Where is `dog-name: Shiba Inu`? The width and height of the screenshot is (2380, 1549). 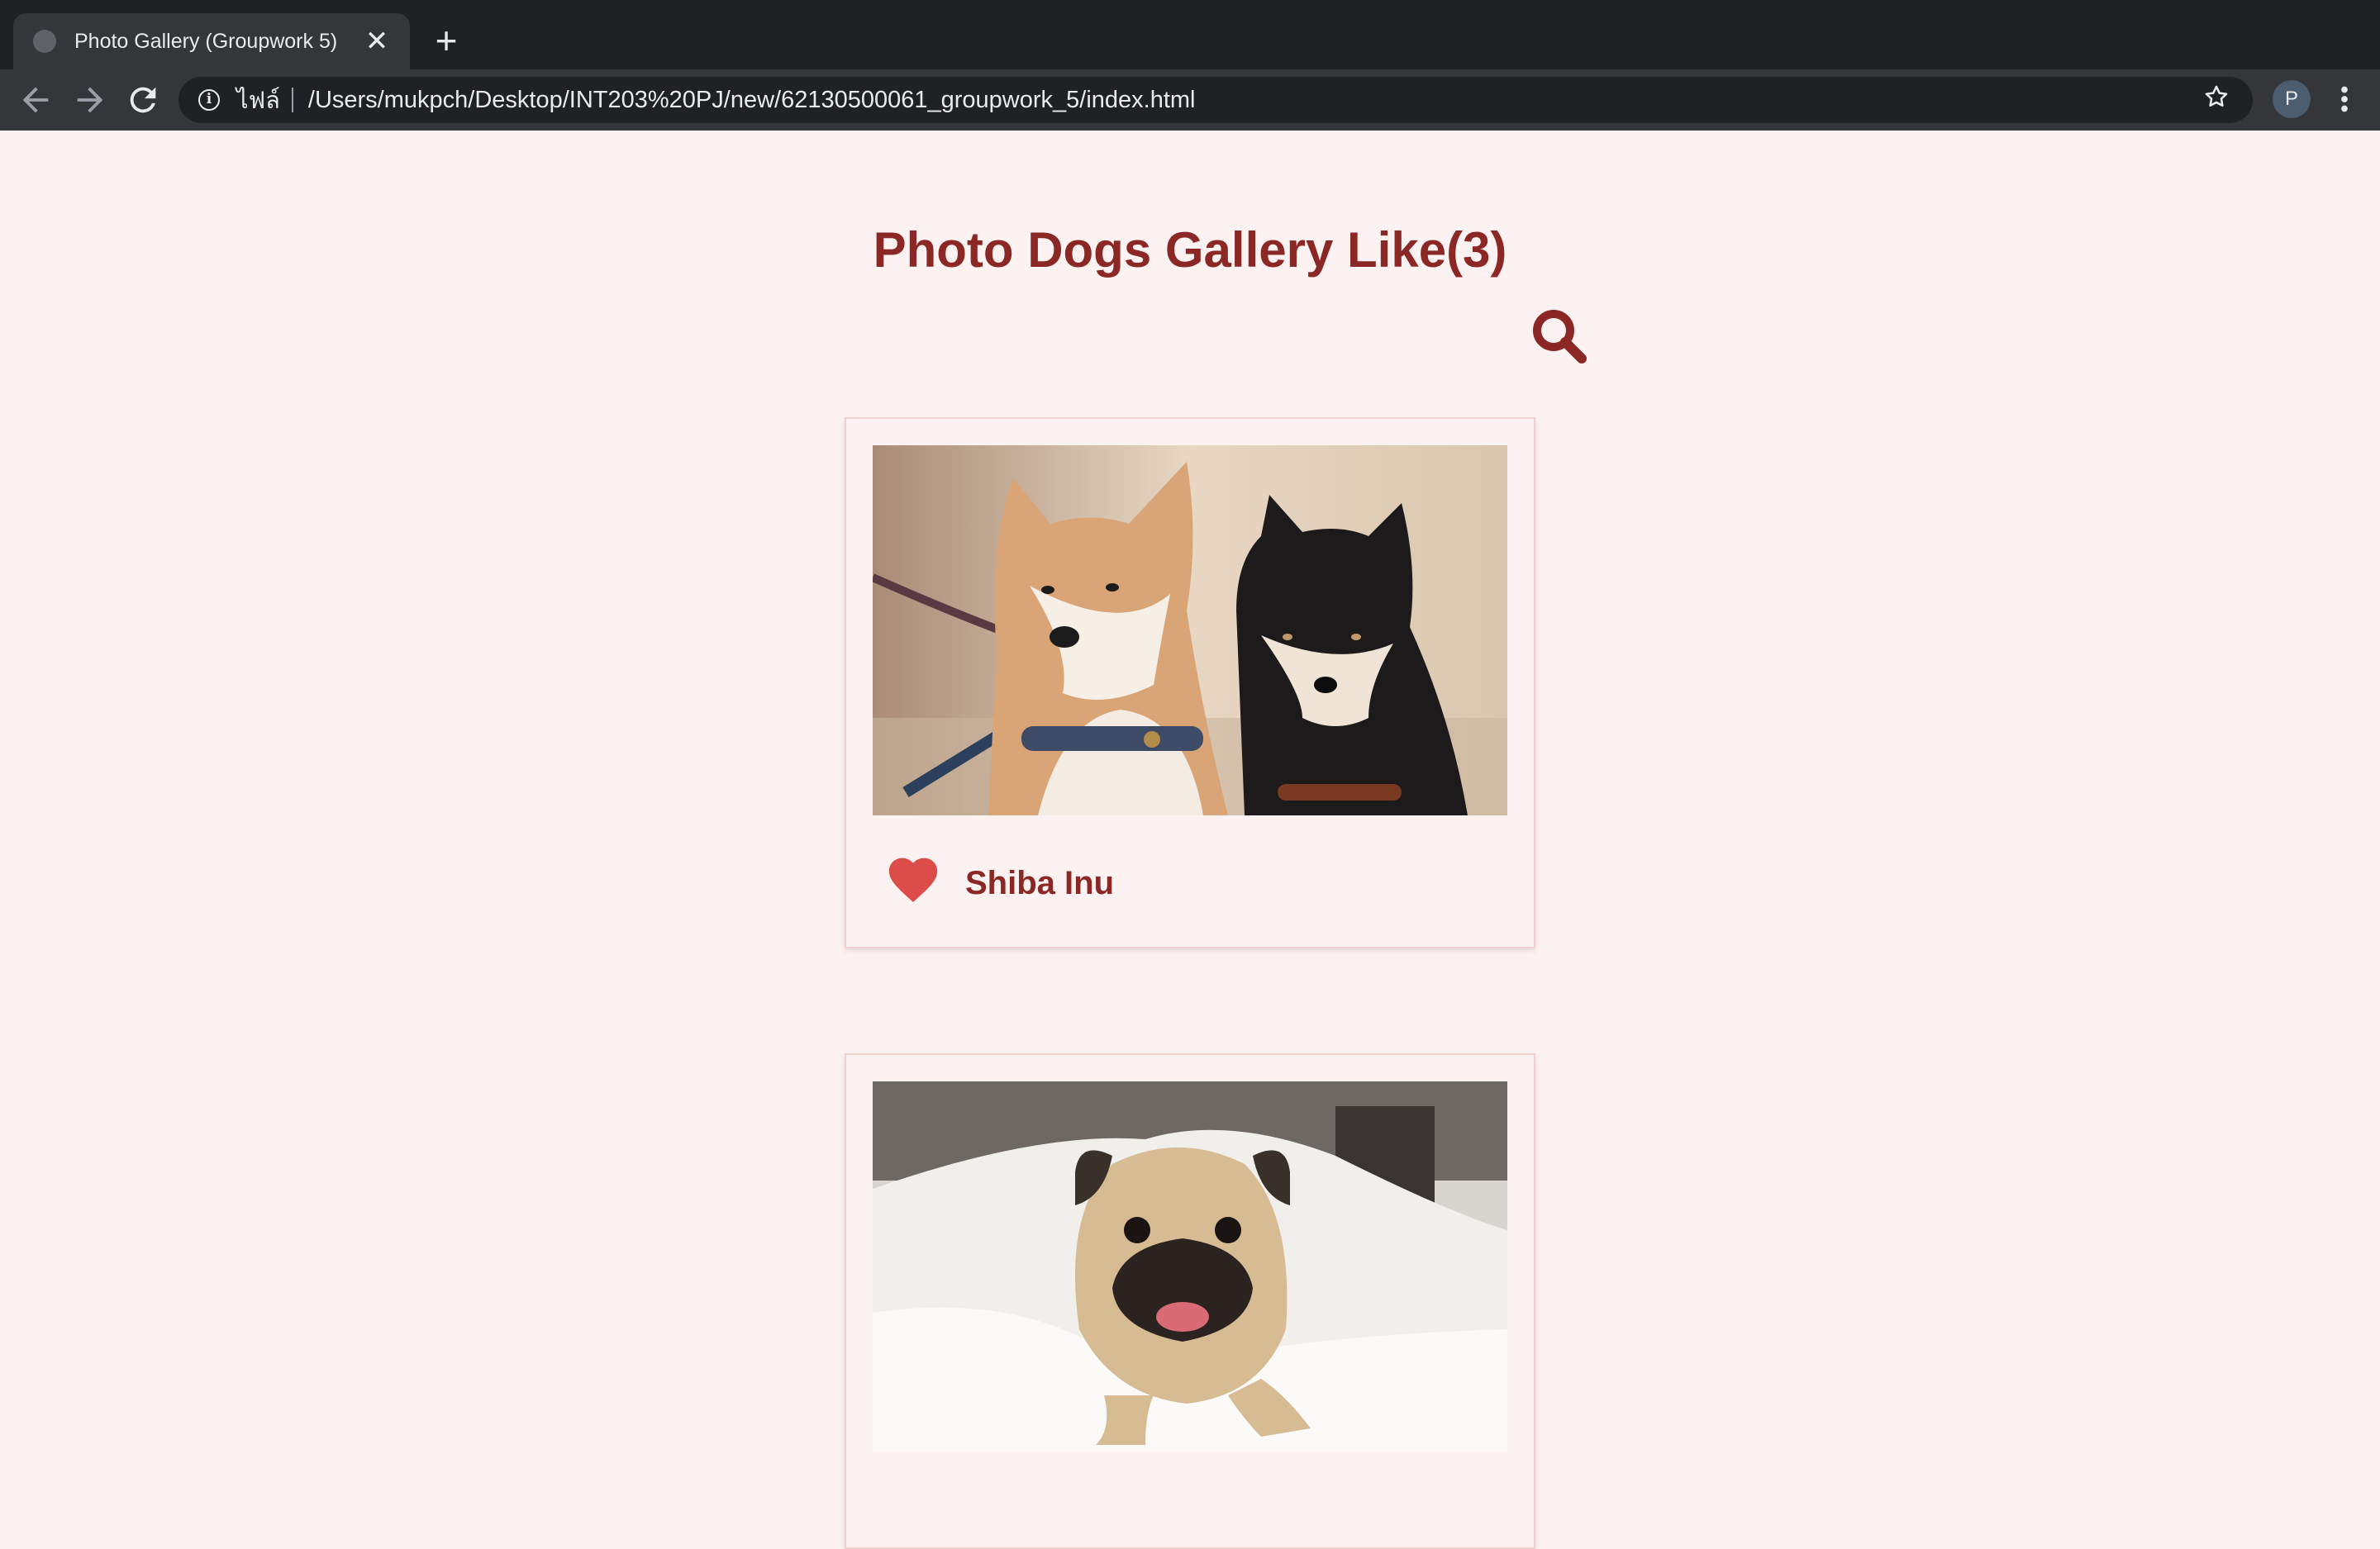 dog-name: Shiba Inu is located at coordinates (1039, 883).